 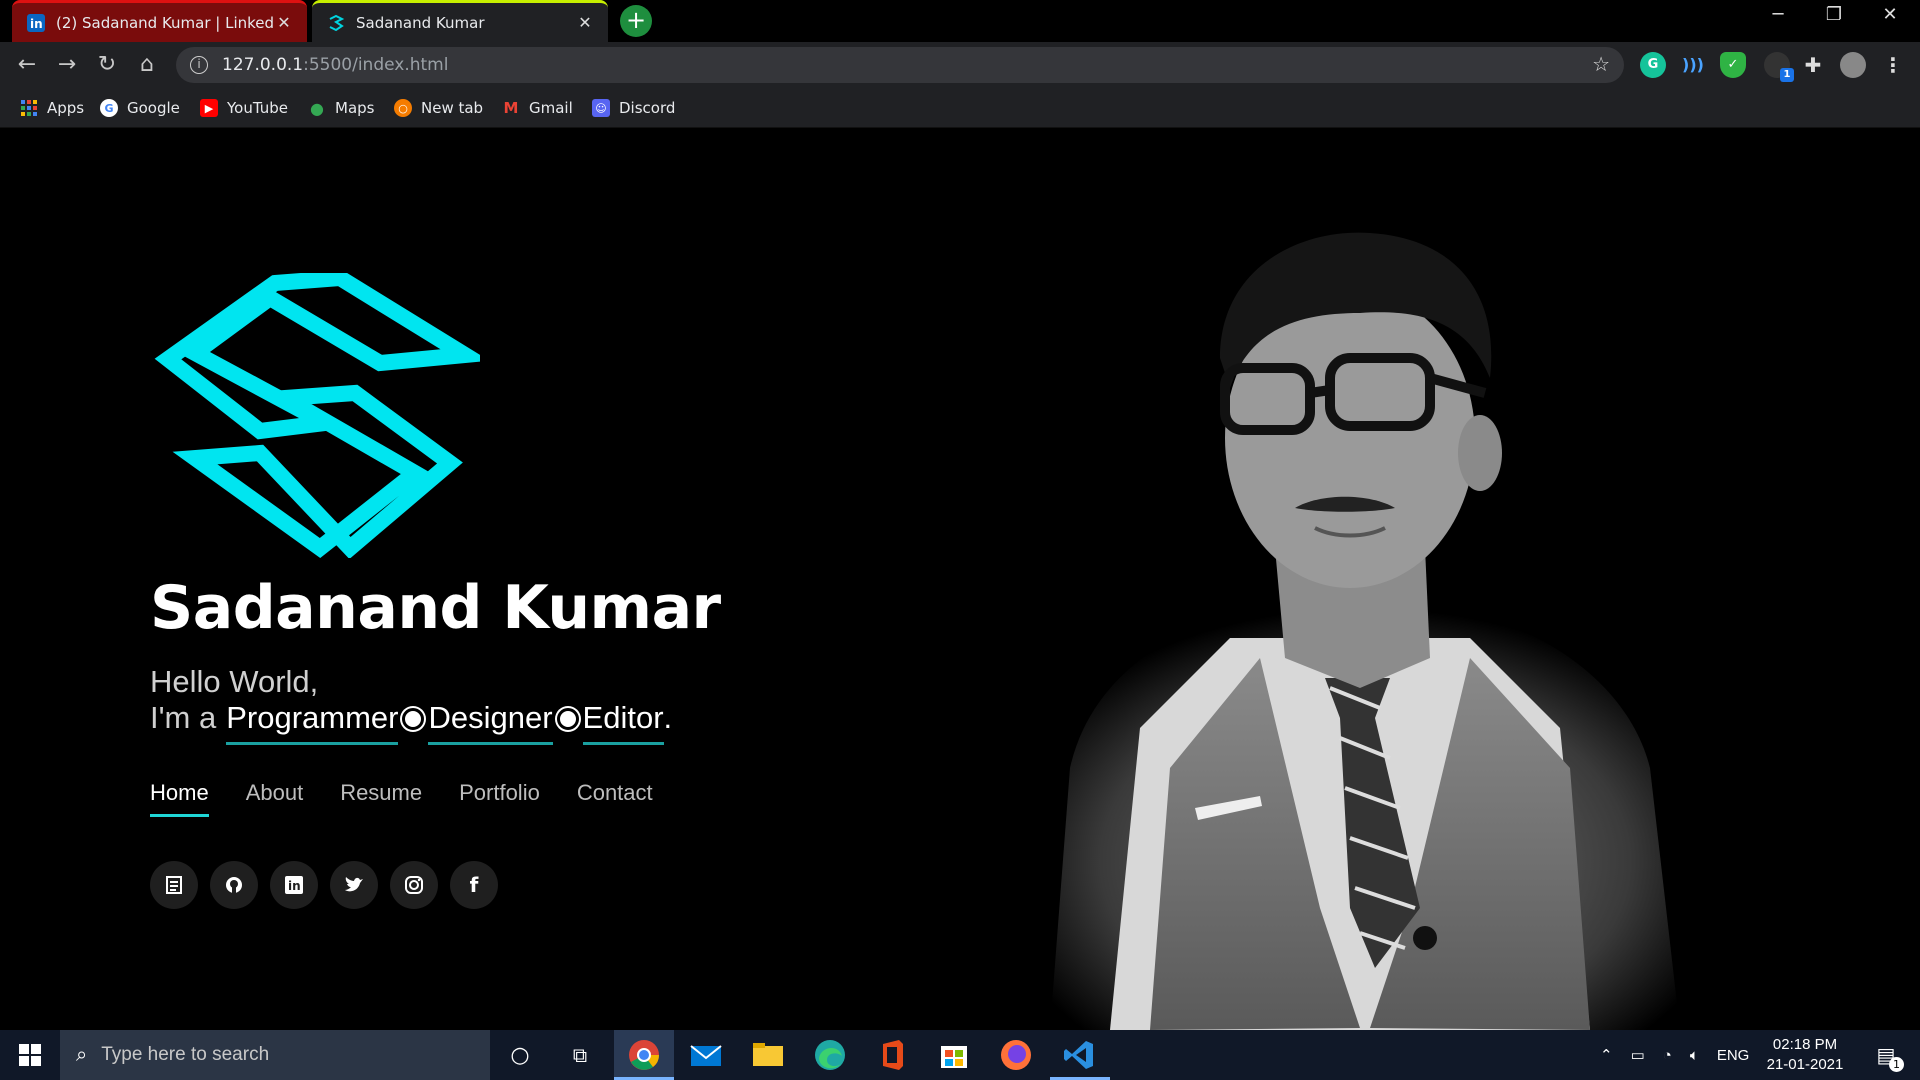 What do you see at coordinates (414, 885) in the screenshot?
I see `instagram-icon` at bounding box center [414, 885].